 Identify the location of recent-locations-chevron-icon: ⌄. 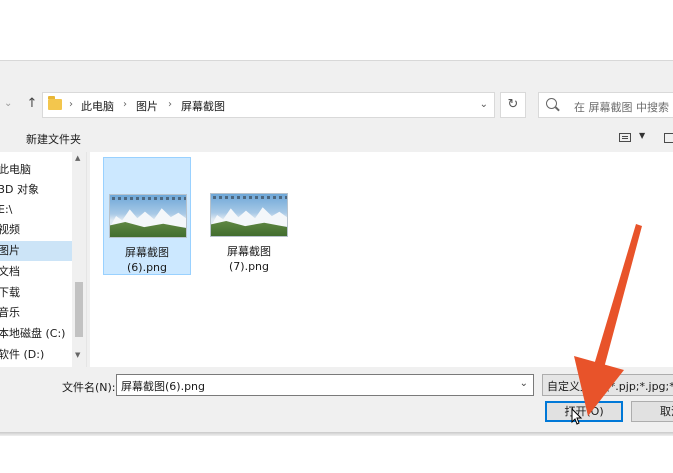
(8, 103).